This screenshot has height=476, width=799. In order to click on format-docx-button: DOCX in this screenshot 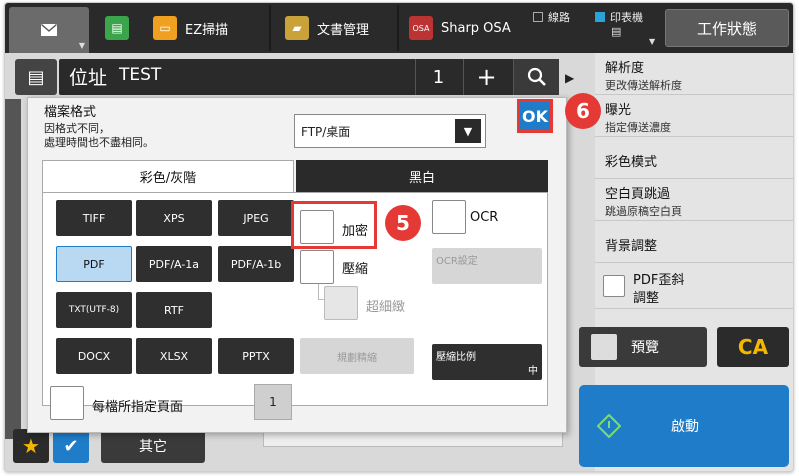, I will do `click(94, 356)`.